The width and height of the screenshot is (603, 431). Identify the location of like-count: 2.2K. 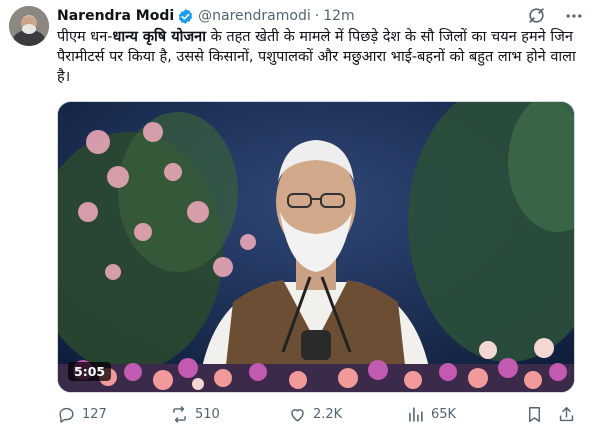
(328, 414).